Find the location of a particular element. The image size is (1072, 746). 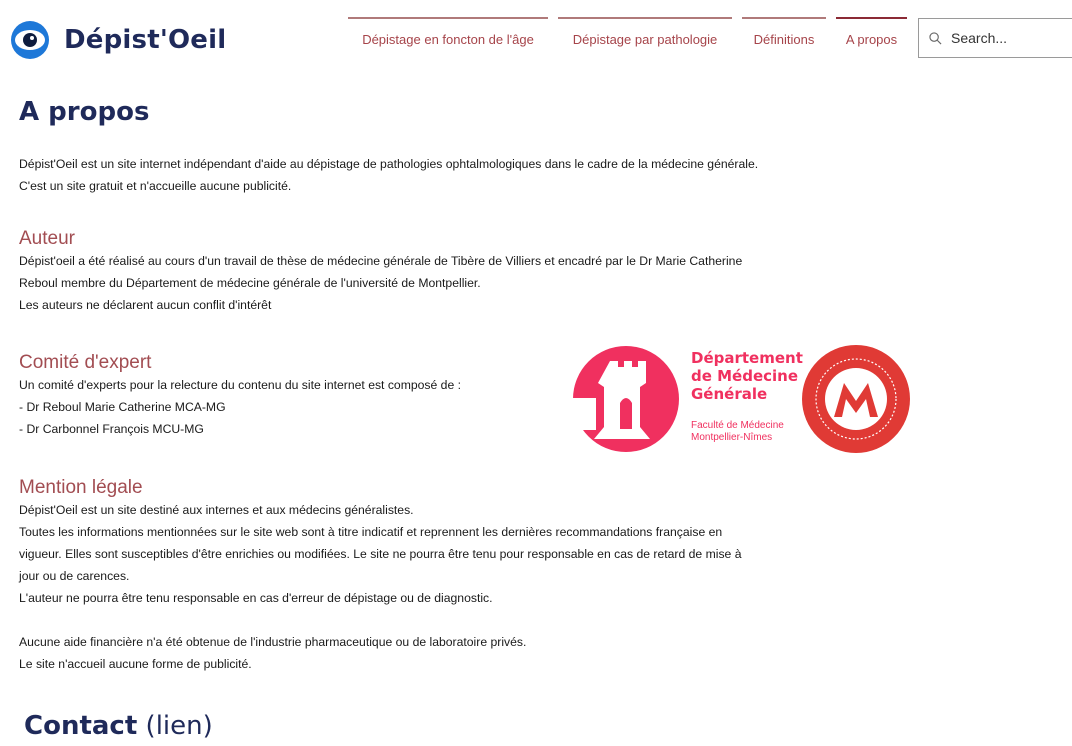

contact-link: (lien) is located at coordinates (179, 726).